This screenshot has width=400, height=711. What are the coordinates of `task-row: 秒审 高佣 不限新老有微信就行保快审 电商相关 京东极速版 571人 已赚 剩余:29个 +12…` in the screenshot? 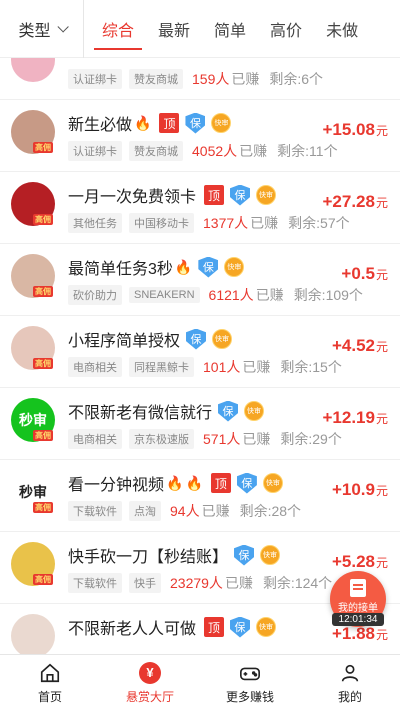 It's located at (200, 424).